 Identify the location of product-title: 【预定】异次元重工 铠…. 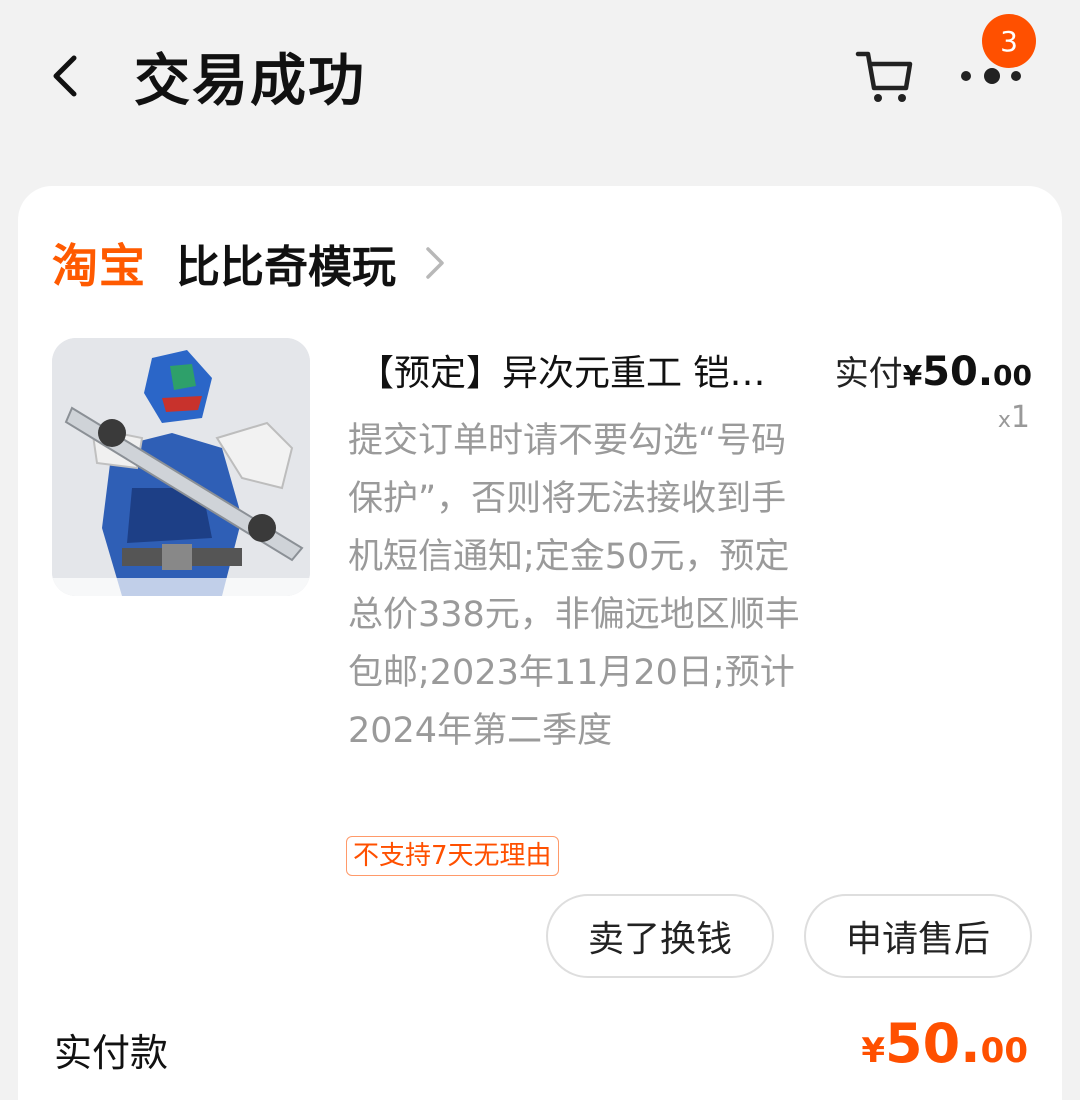
(588, 370).